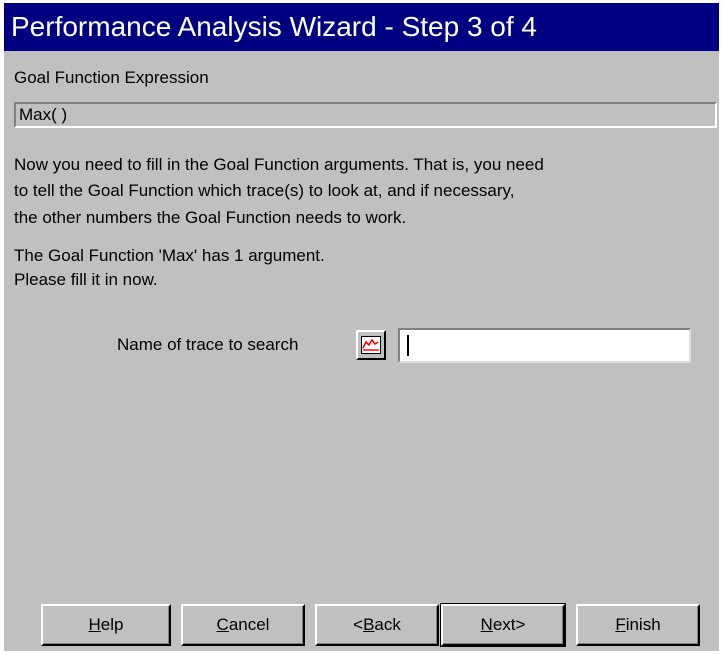  What do you see at coordinates (643, 624) in the screenshot?
I see `finish-label: inish` at bounding box center [643, 624].